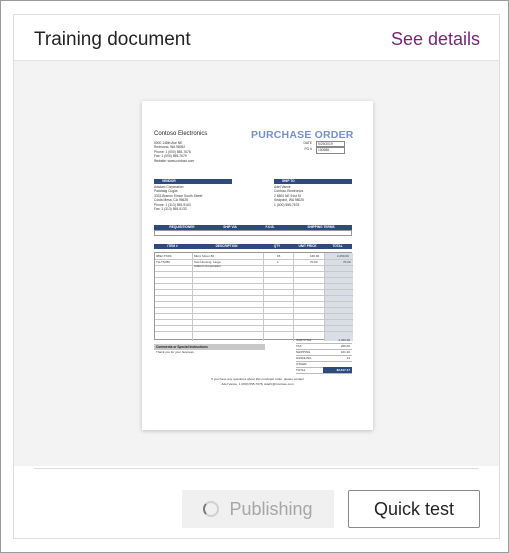 The width and height of the screenshot is (509, 553). What do you see at coordinates (164, 256) in the screenshot?
I see `item-number: 0892-TSSS` at bounding box center [164, 256].